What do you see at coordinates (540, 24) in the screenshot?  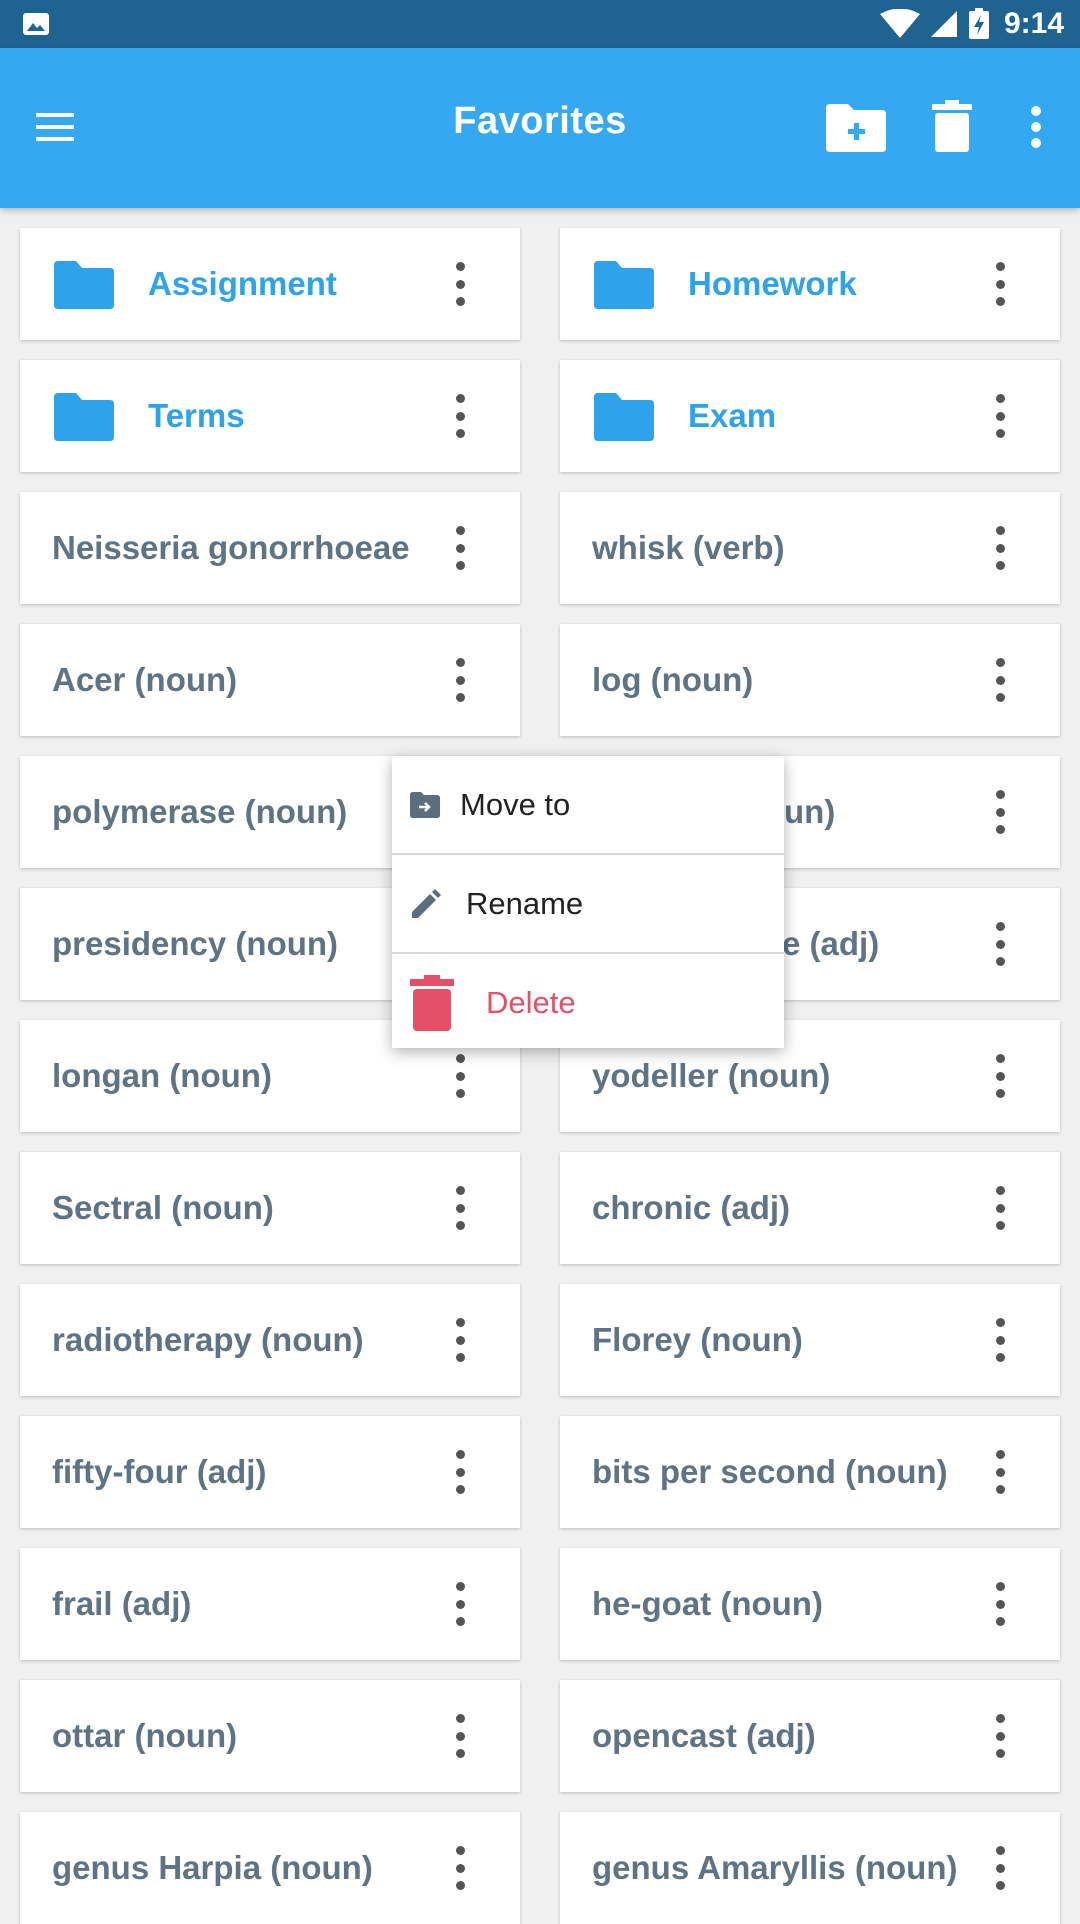 I see `status-bar: 9:14` at bounding box center [540, 24].